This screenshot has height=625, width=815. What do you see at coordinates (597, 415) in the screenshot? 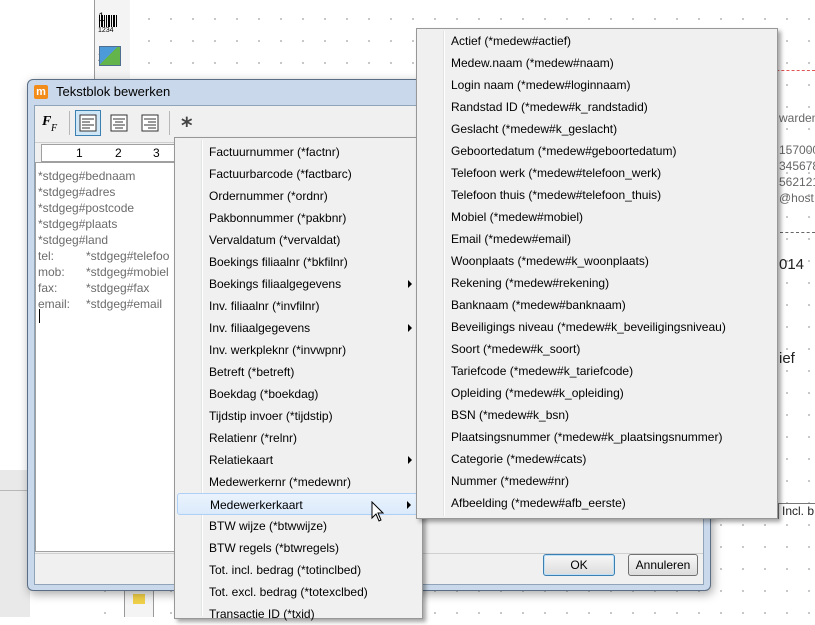
I see `submenu-item: BSN (*medew#k_bsn)` at bounding box center [597, 415].